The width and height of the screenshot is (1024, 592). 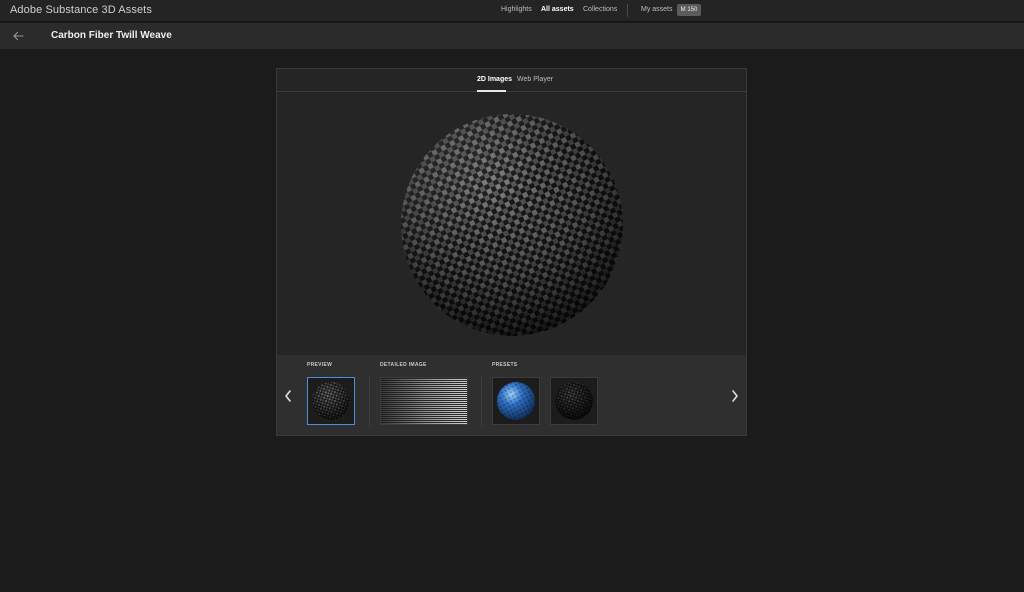 I want to click on chevron-right-icon, so click(x=735, y=396).